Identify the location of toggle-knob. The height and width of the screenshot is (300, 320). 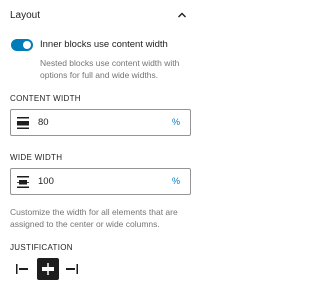
(27, 45).